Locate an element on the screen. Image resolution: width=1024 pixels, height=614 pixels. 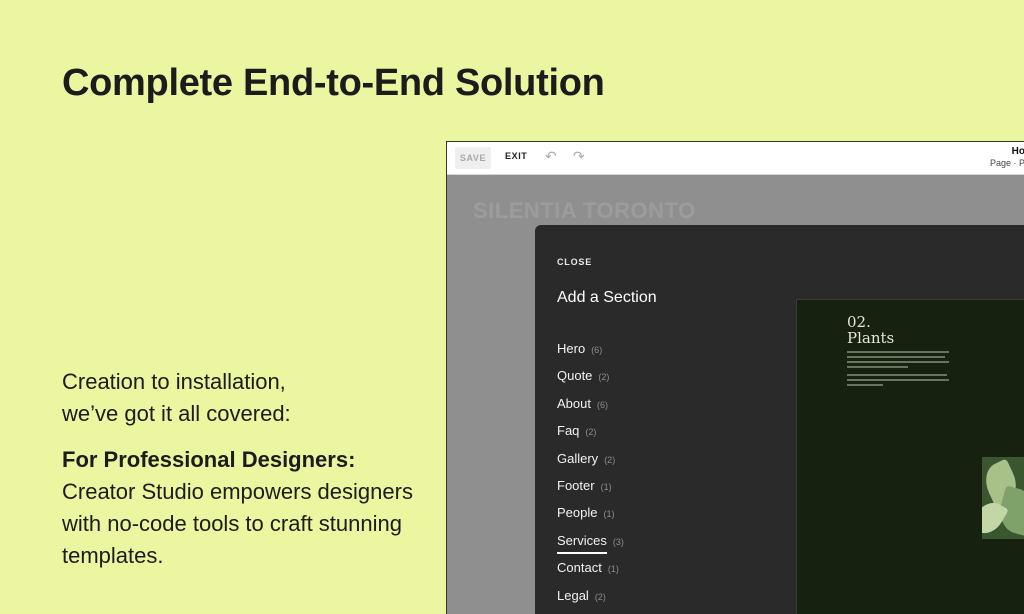
section-preview-card: 02. Plants is located at coordinates (910, 456).